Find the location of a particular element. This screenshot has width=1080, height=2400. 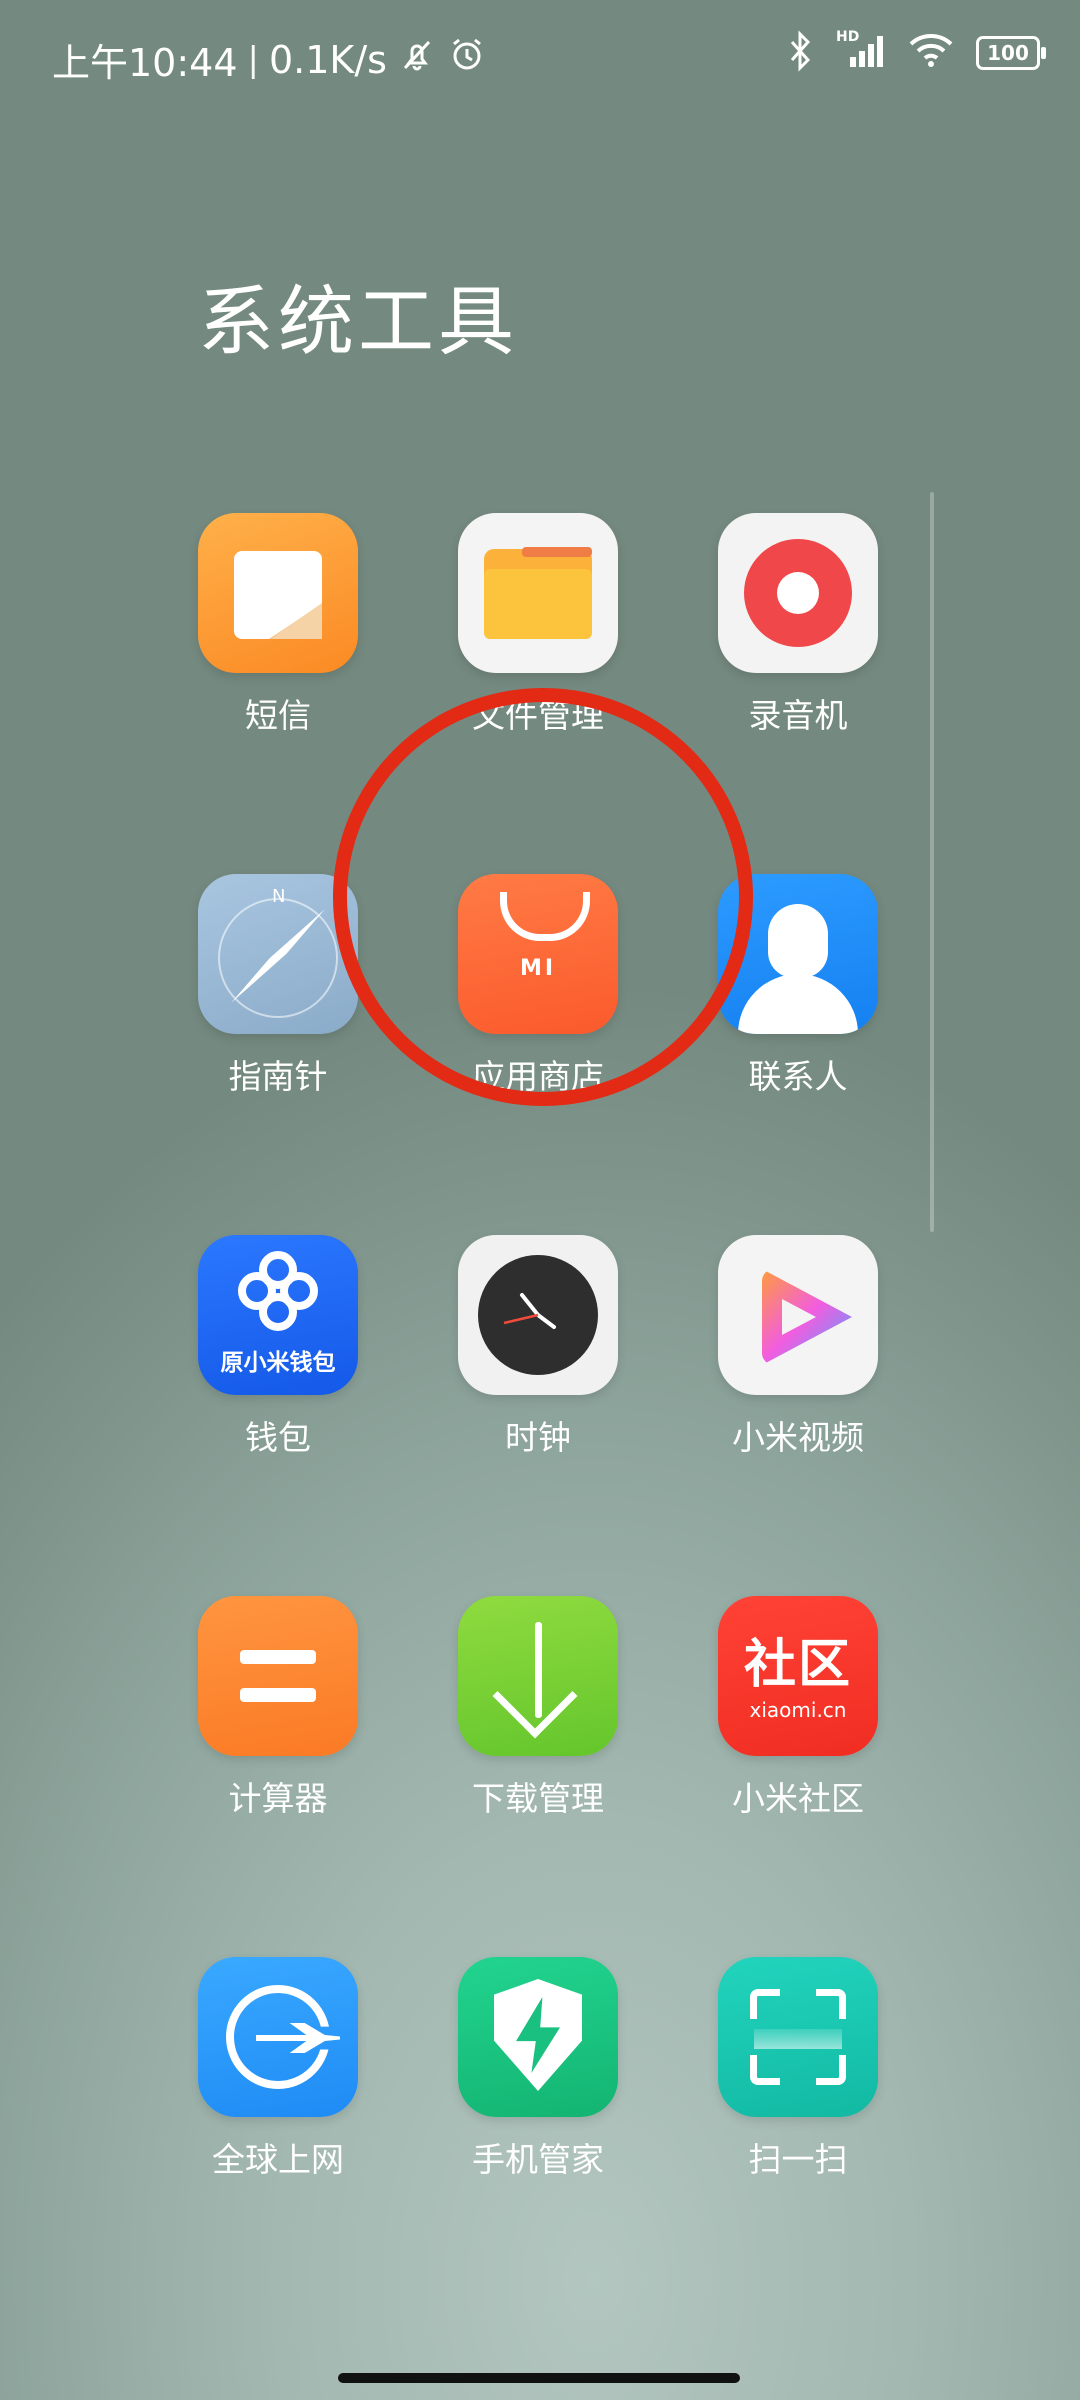

home-indicator is located at coordinates (539, 2378).